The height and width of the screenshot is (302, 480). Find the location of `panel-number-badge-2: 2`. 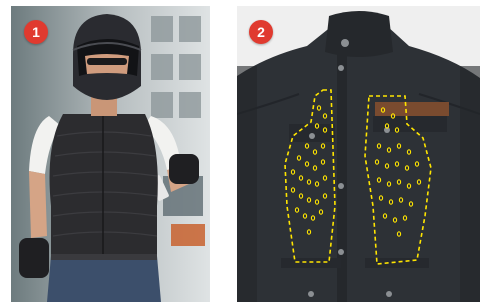

panel-number-badge-2: 2 is located at coordinates (261, 32).